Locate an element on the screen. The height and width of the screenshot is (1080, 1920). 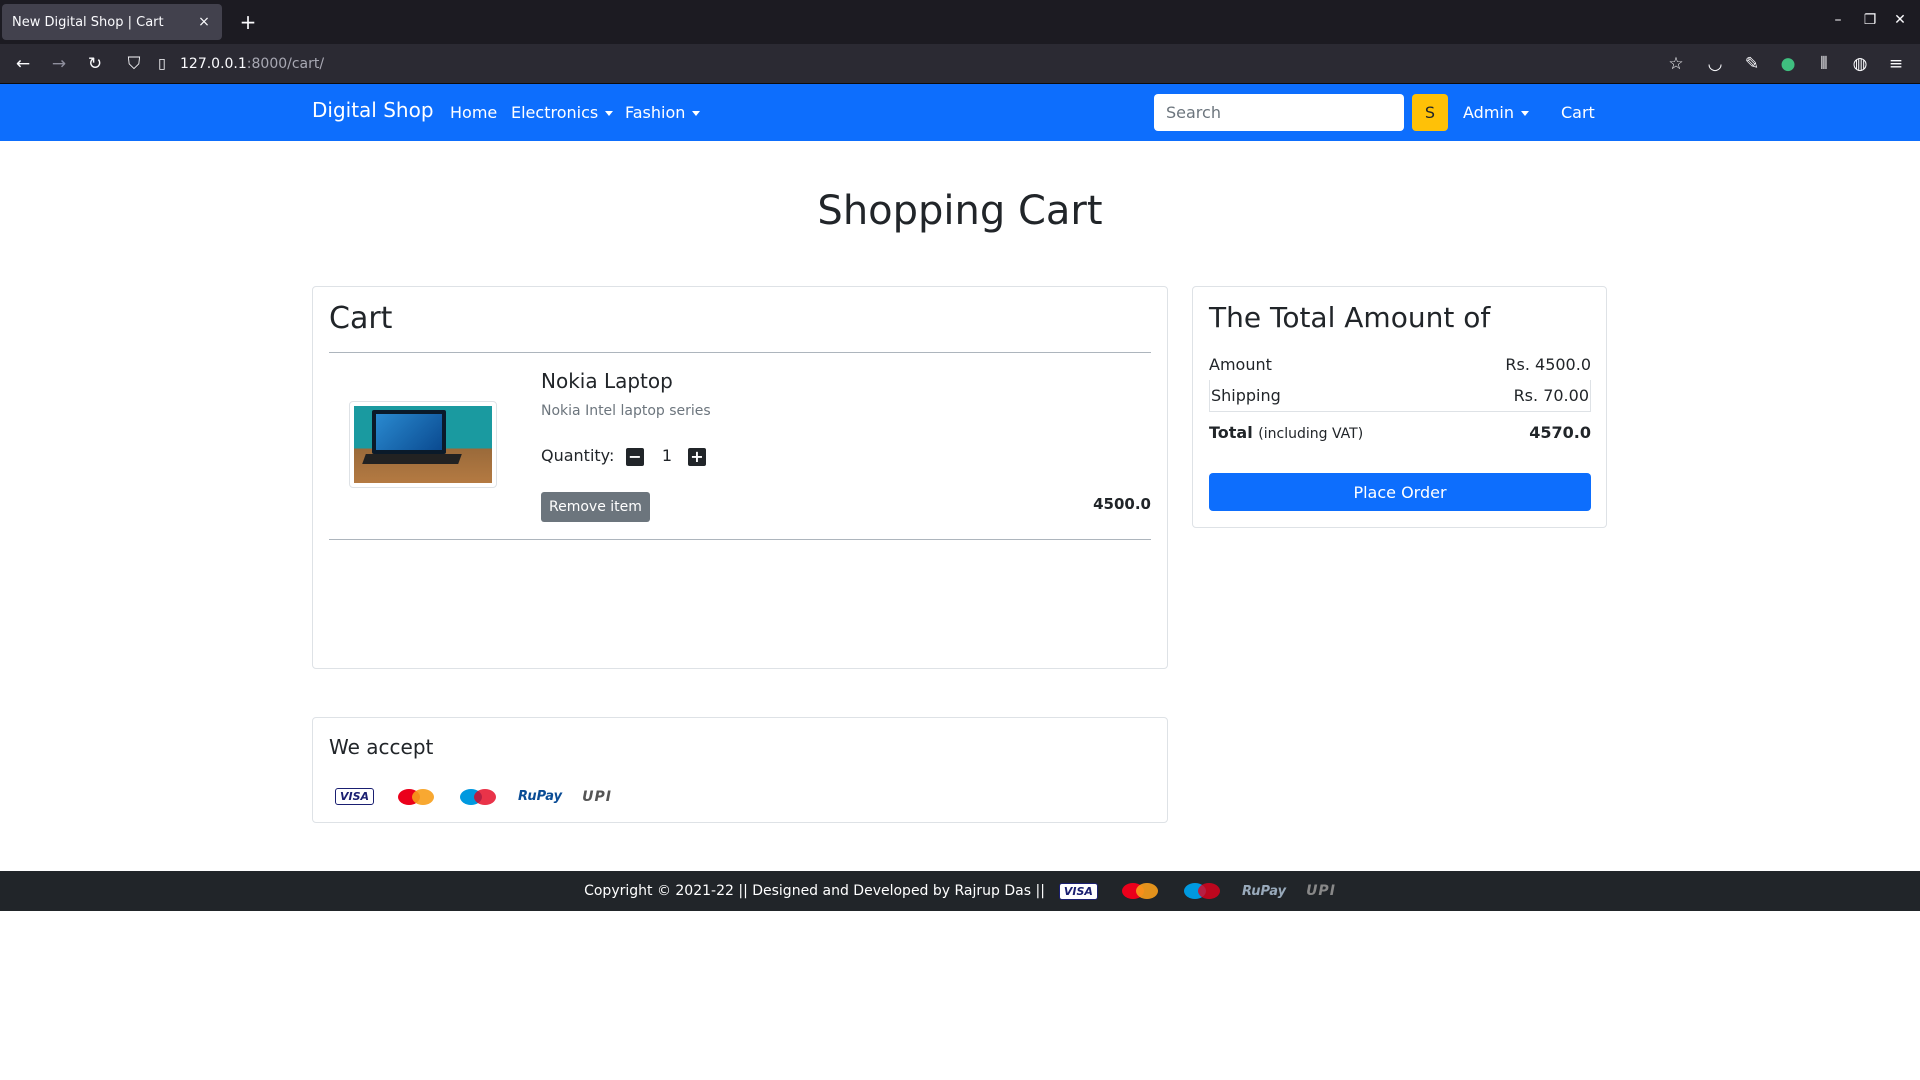
nav-electronics-dropdown: Electronics is located at coordinates (562, 112).